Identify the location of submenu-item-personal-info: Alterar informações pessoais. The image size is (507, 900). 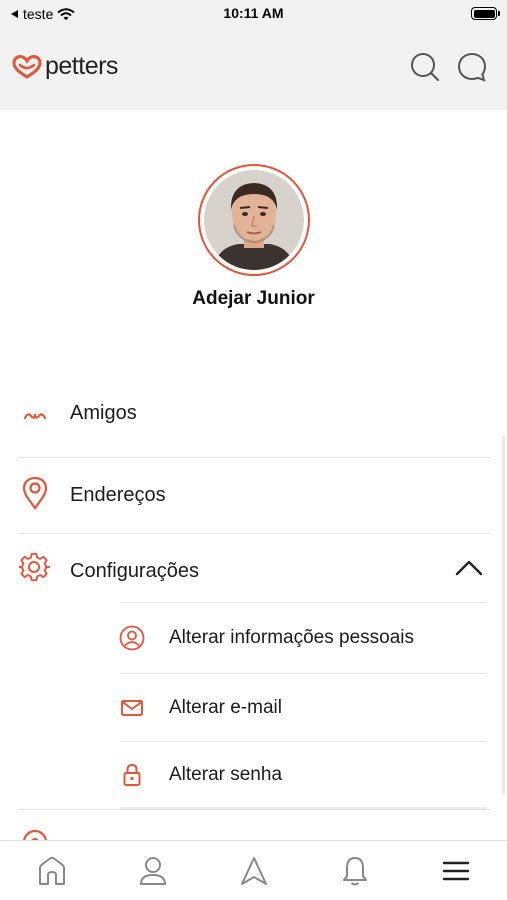
(303, 638).